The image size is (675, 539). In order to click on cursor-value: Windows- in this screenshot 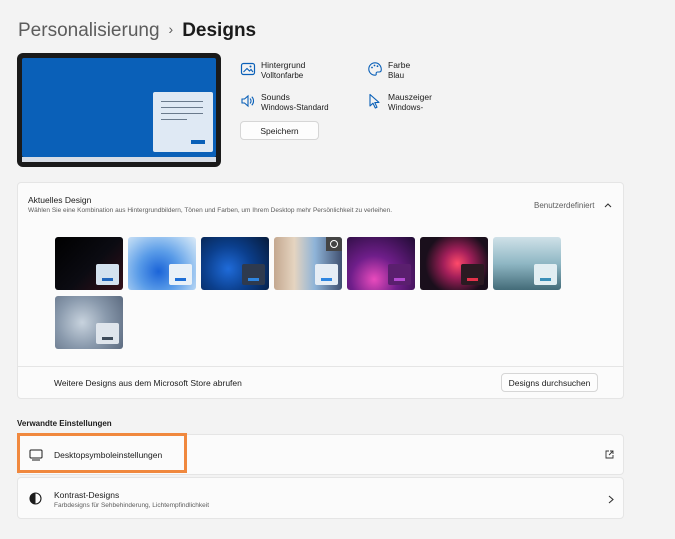, I will do `click(406, 107)`.